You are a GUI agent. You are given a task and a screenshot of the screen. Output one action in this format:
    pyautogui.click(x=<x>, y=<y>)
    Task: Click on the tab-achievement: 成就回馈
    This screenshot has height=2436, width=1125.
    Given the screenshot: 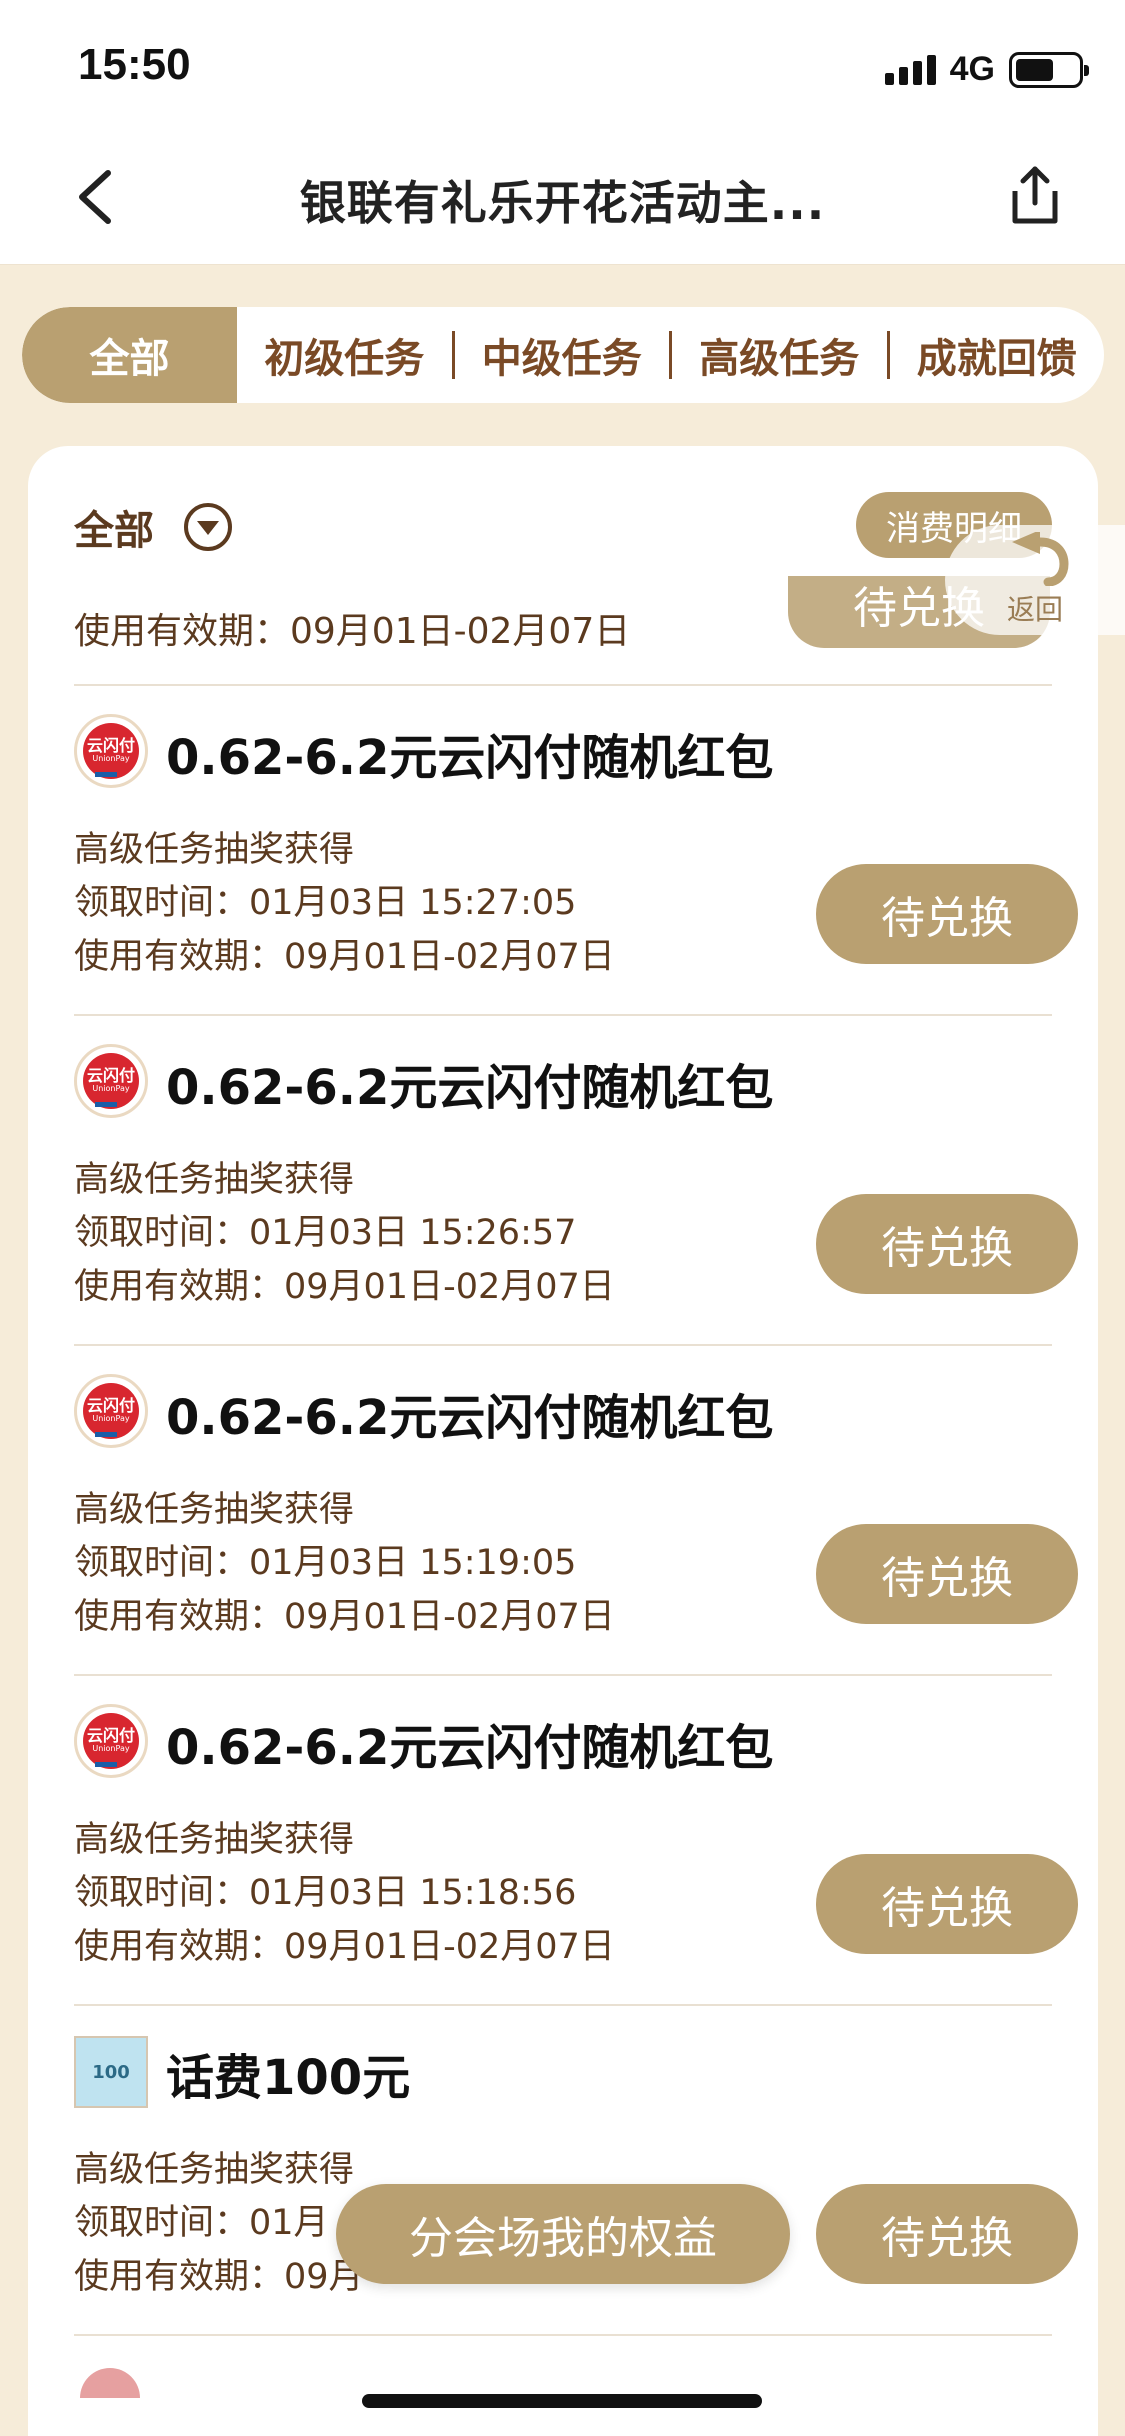 What is the action you would take?
    pyautogui.click(x=997, y=355)
    